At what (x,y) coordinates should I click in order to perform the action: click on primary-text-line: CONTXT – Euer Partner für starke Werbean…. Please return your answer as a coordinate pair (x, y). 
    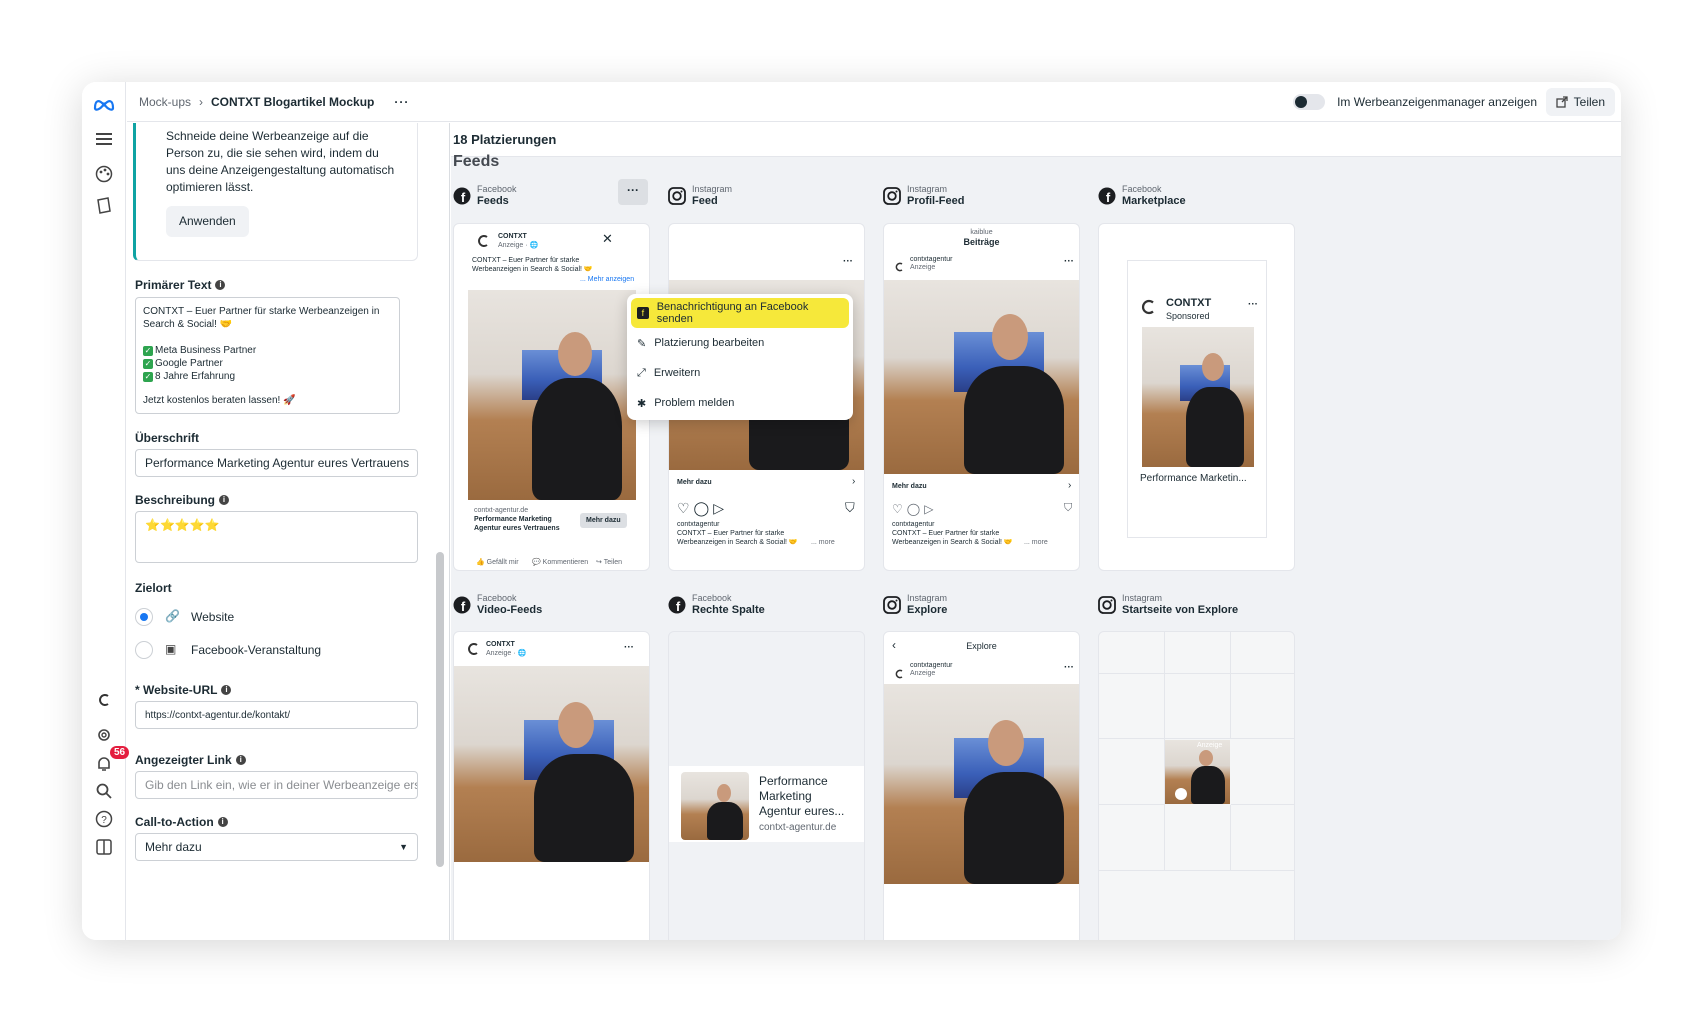
    Looking at the image, I should click on (261, 318).